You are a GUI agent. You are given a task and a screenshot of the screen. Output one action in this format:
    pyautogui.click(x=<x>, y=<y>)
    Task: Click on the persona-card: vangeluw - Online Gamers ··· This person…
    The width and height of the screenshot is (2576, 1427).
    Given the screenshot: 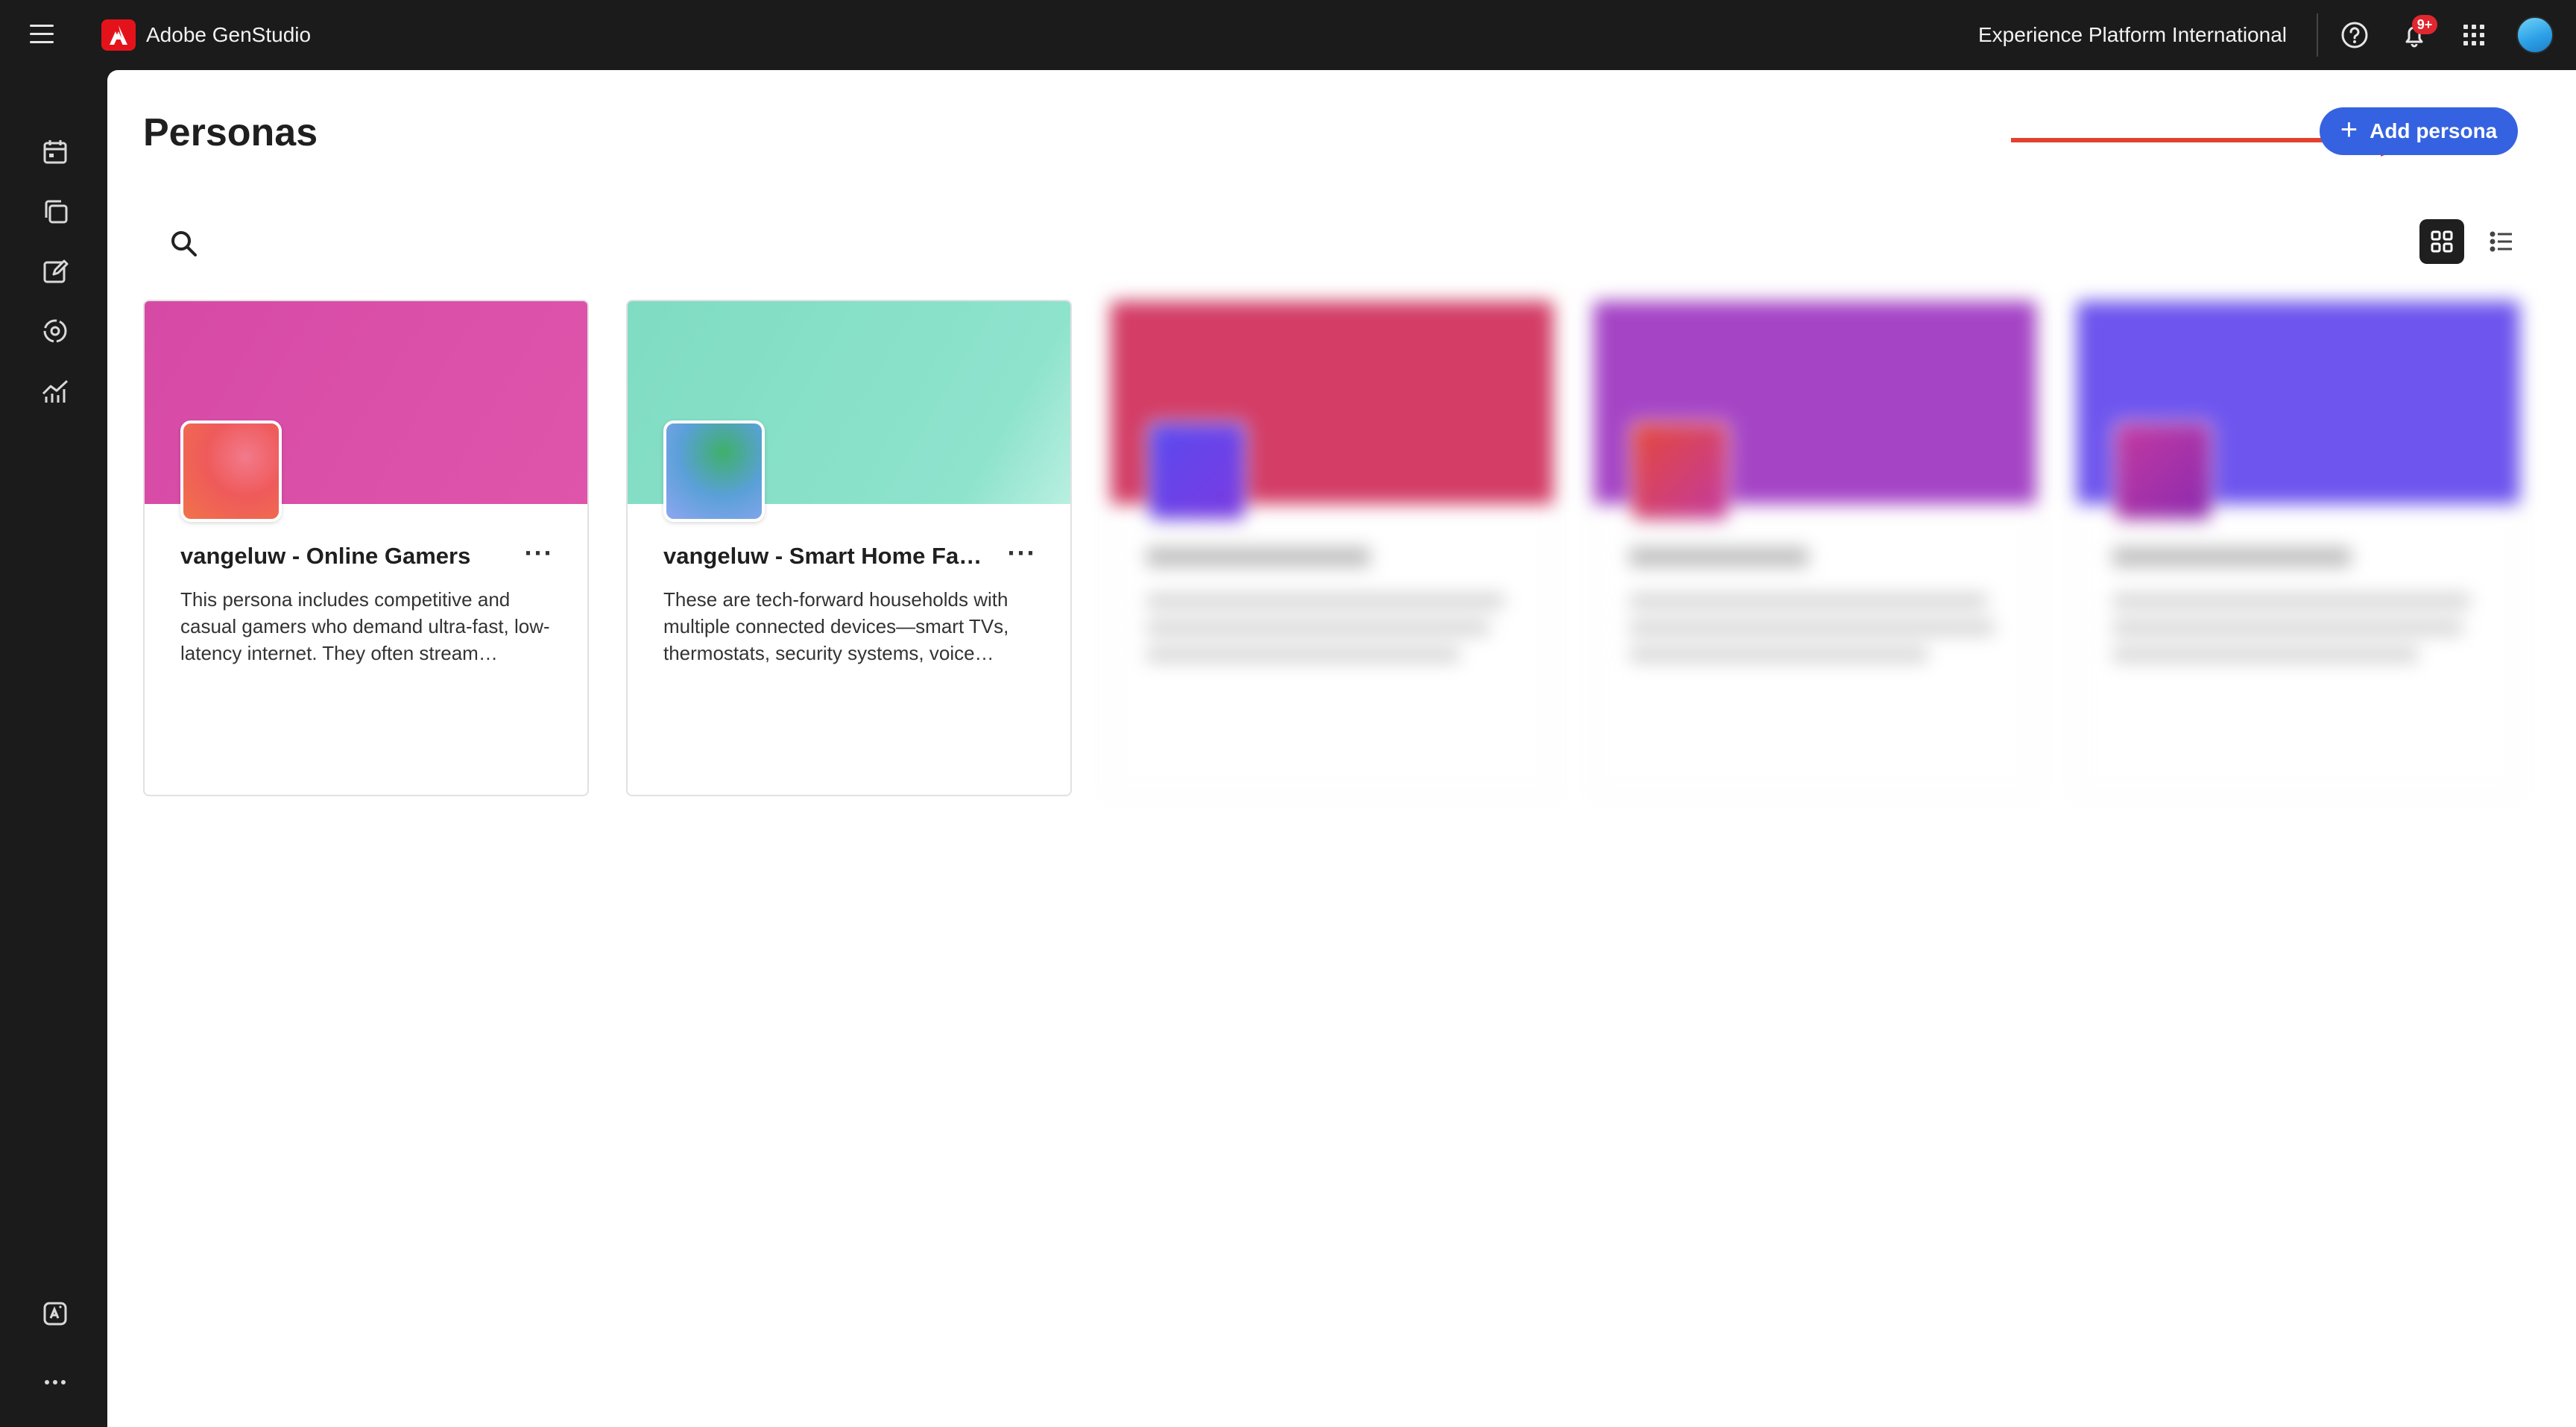 What is the action you would take?
    pyautogui.click(x=366, y=548)
    